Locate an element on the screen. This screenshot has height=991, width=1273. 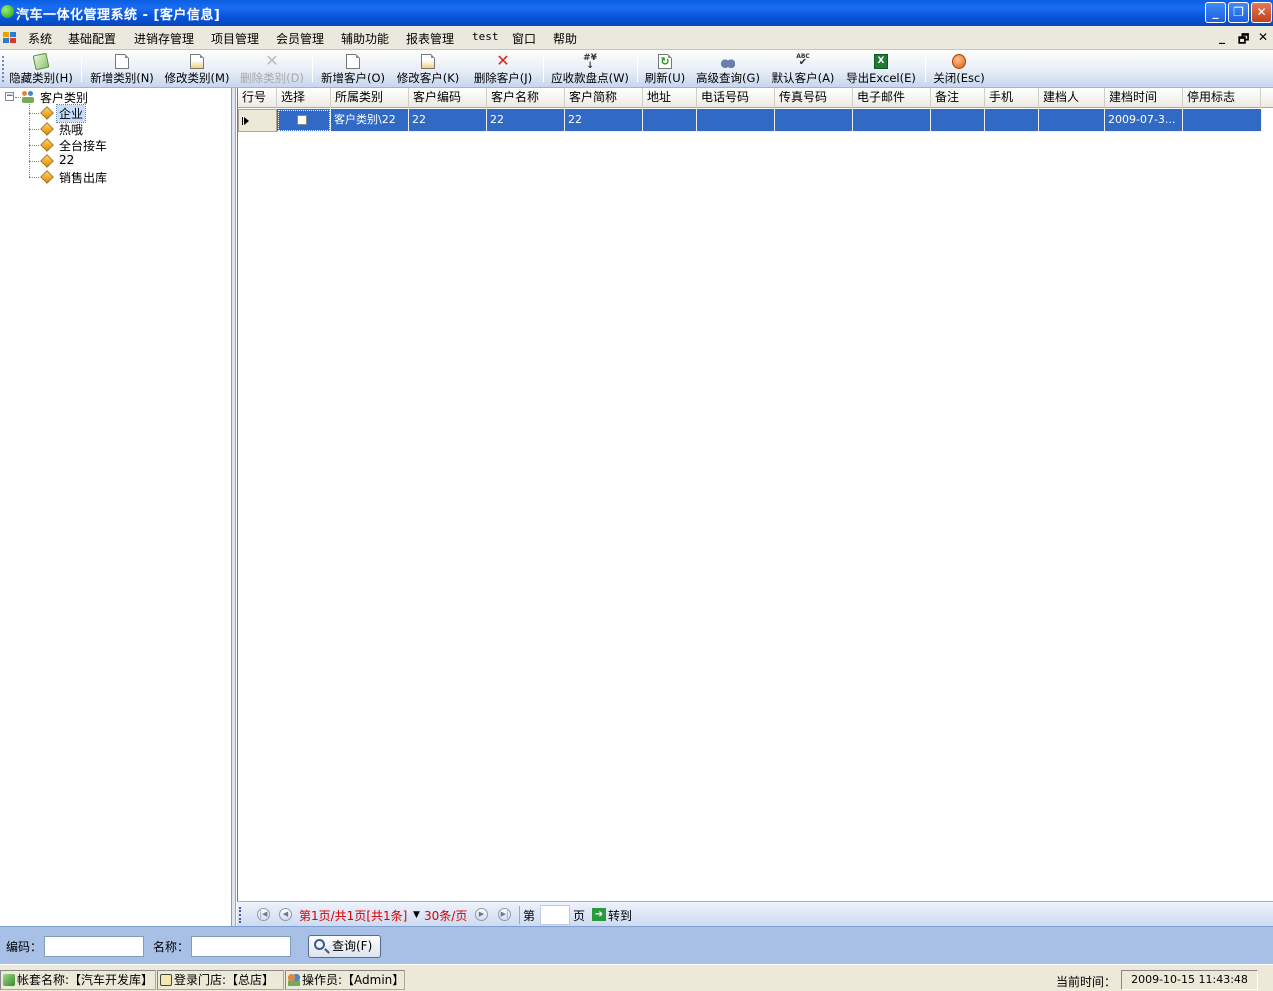
add-customer-button: 新增客户(O) is located at coordinates (353, 69).